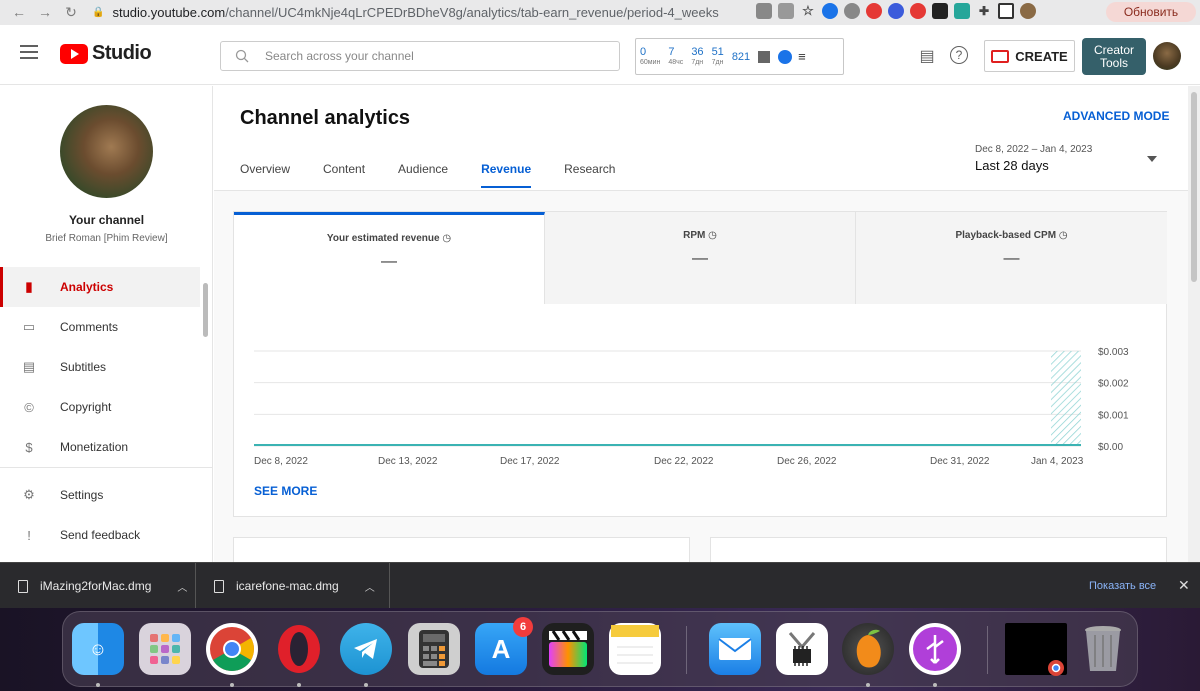 The width and height of the screenshot is (1200, 691). I want to click on stat-5: 821, so click(741, 56).